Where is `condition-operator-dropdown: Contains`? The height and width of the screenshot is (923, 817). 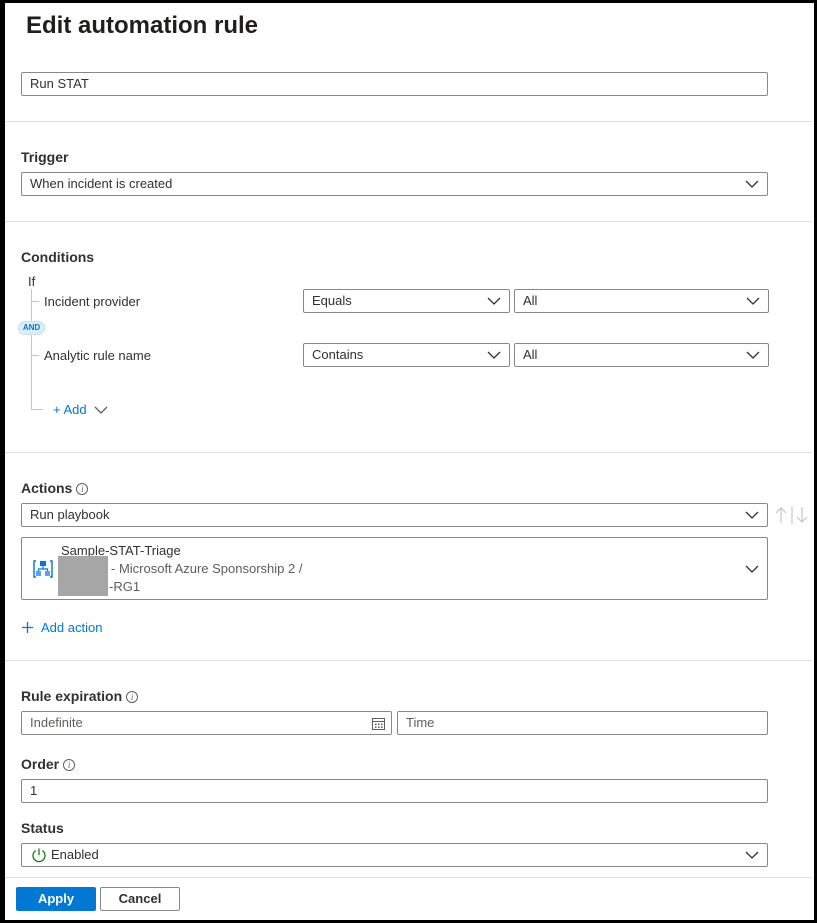 condition-operator-dropdown: Contains is located at coordinates (406, 355).